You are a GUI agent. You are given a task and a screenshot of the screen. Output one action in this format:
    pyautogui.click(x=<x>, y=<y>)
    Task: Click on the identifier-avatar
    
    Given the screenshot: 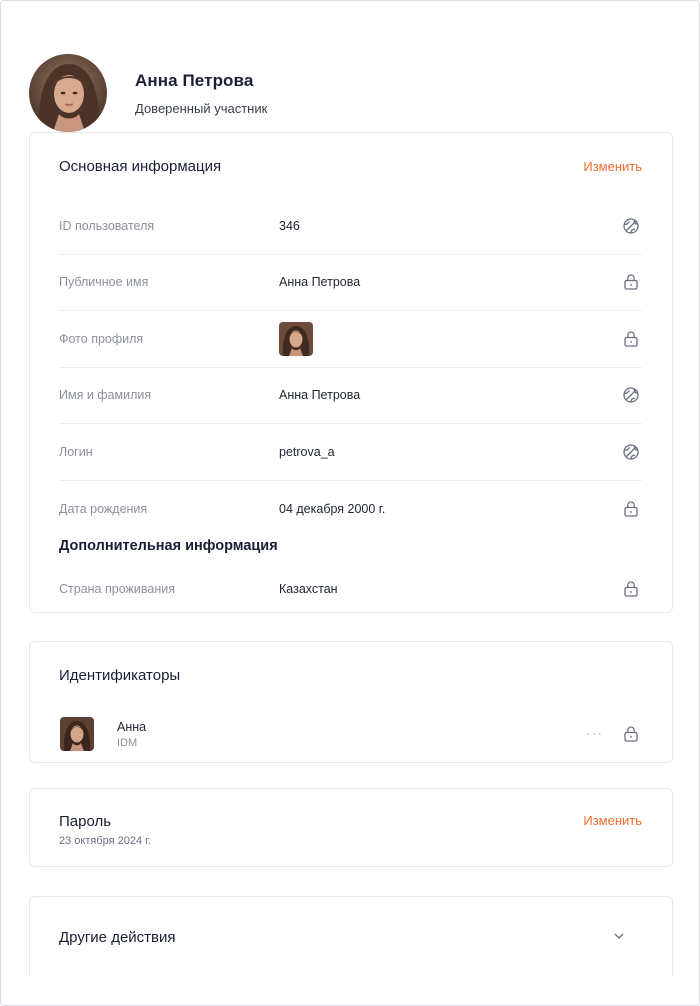 What is the action you would take?
    pyautogui.click(x=77, y=734)
    